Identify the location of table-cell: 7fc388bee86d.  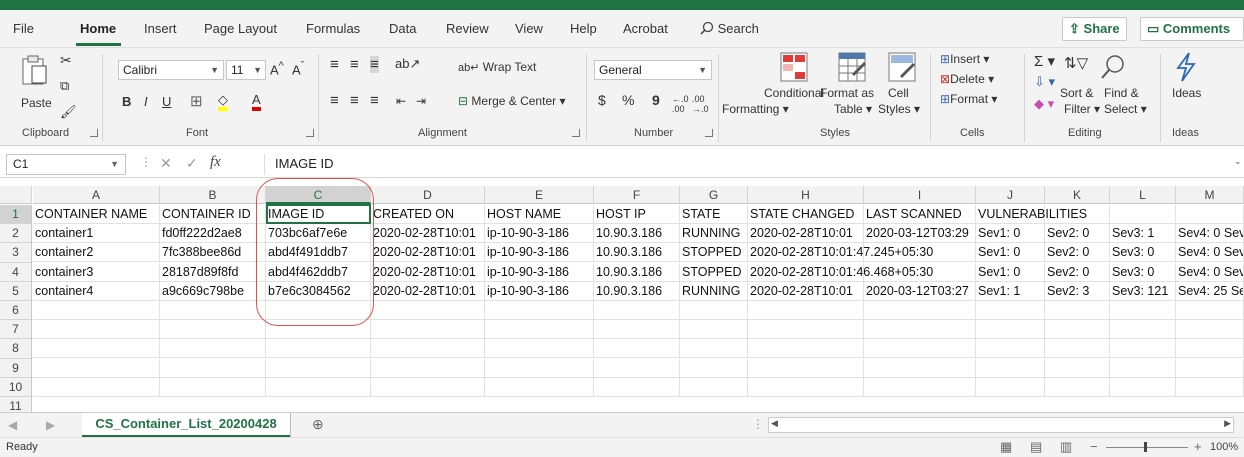
(213, 253).